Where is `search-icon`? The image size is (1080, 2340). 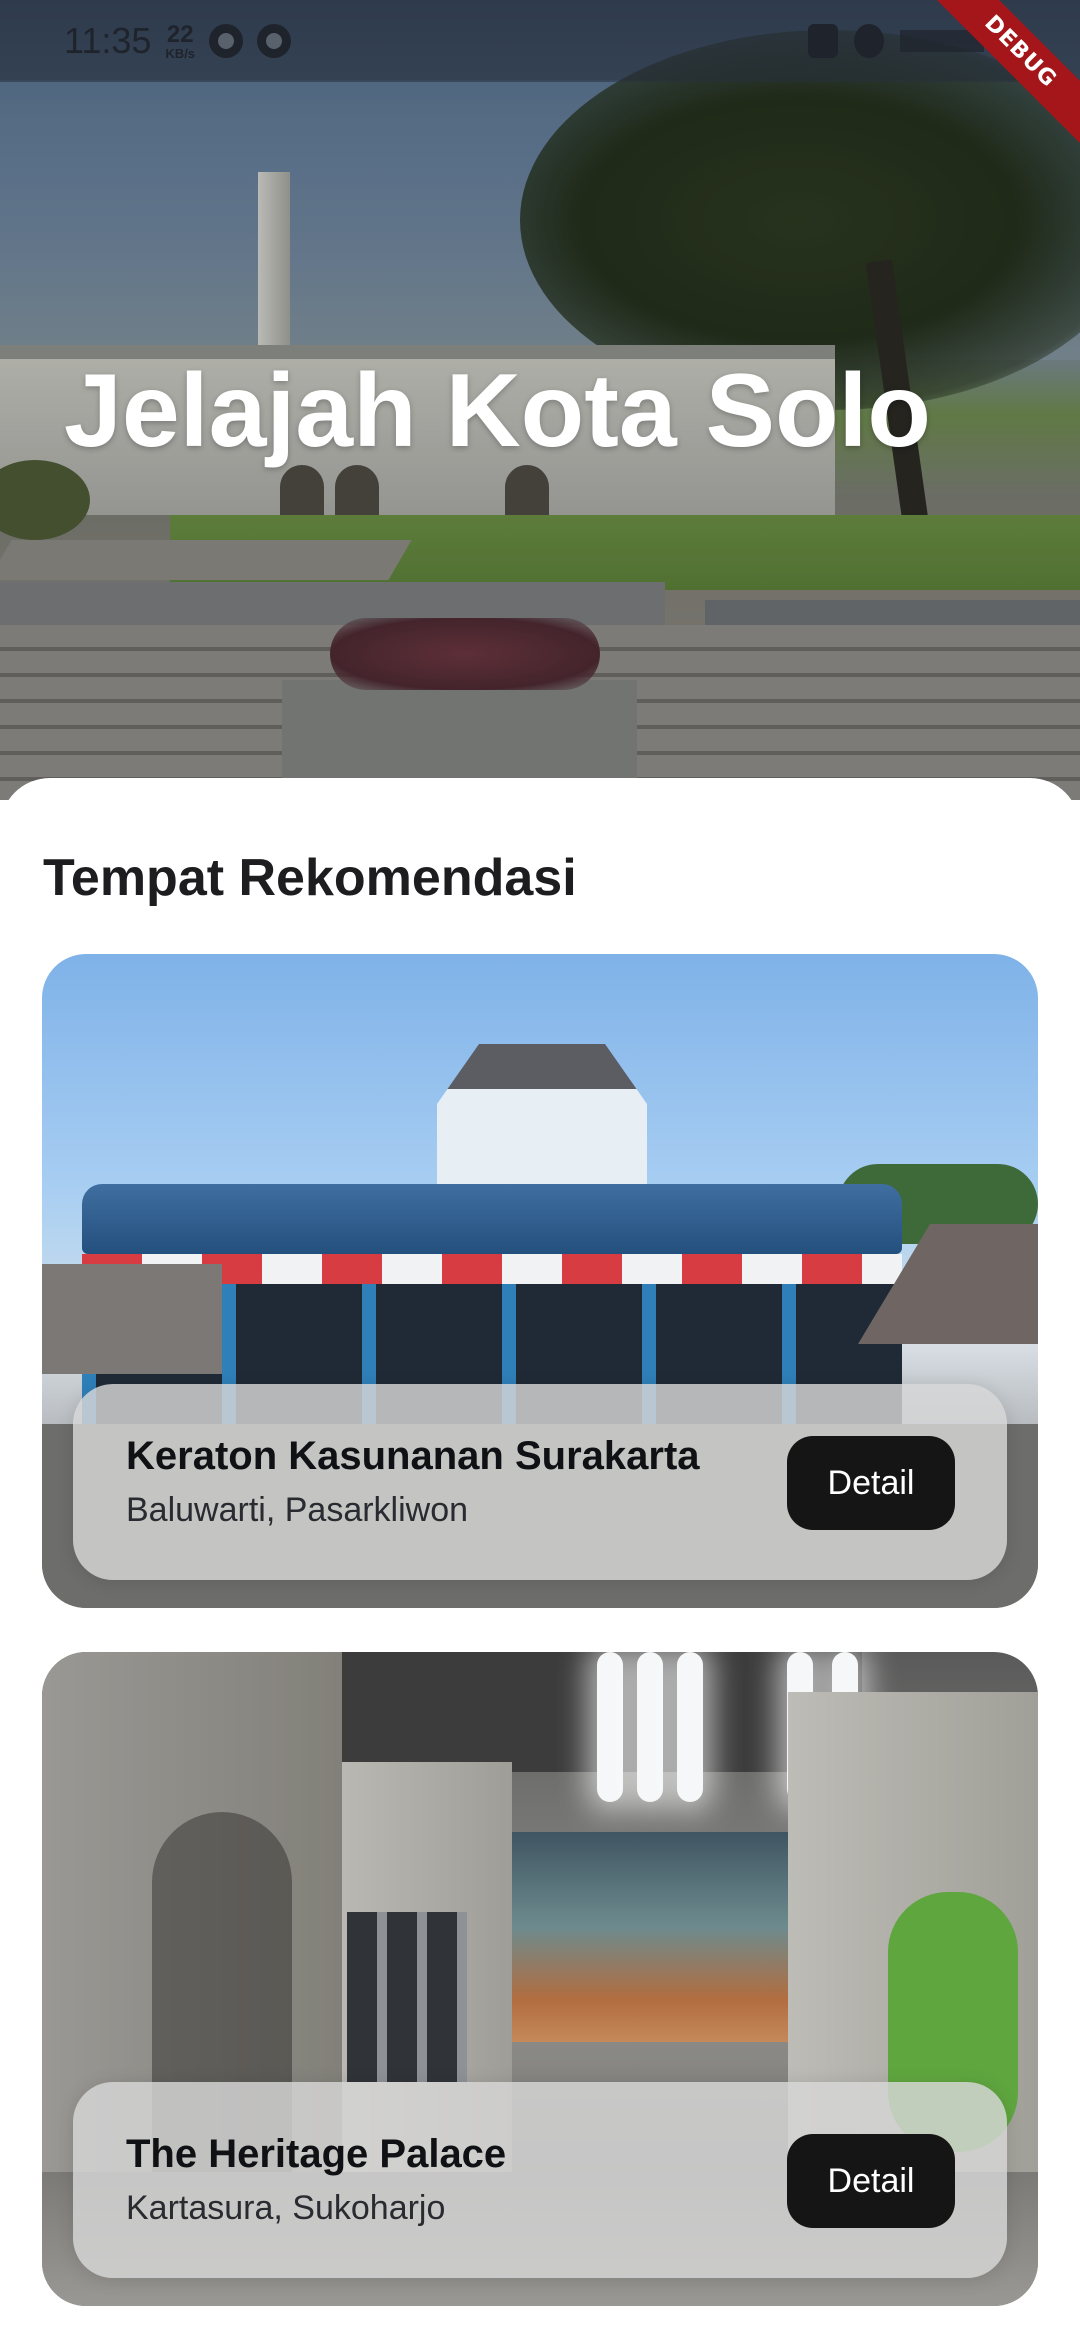 search-icon is located at coordinates (869, 41).